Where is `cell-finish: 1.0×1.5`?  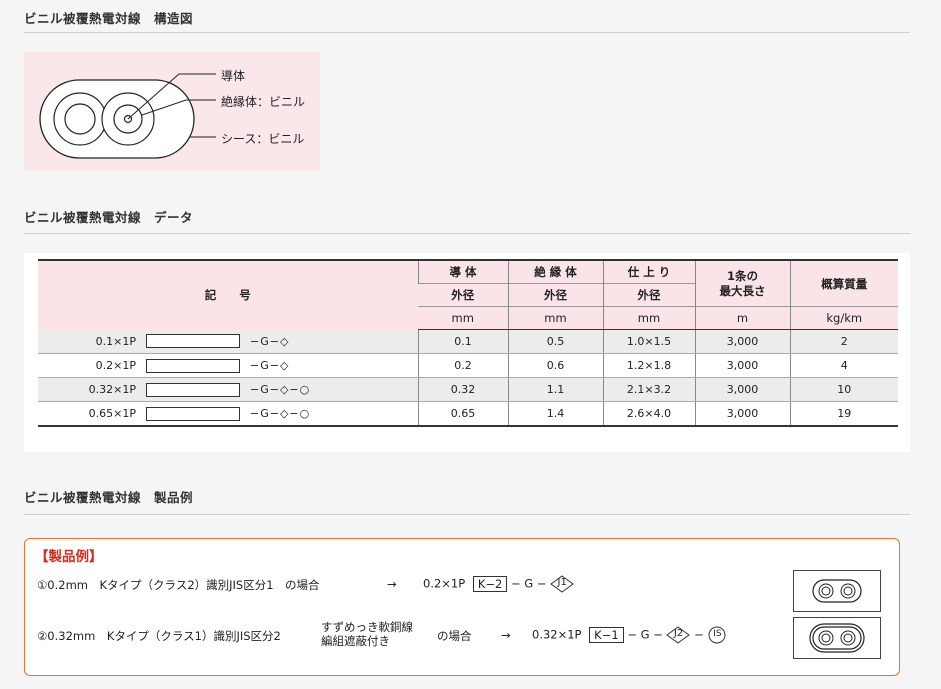
cell-finish: 1.0×1.5 is located at coordinates (648, 341).